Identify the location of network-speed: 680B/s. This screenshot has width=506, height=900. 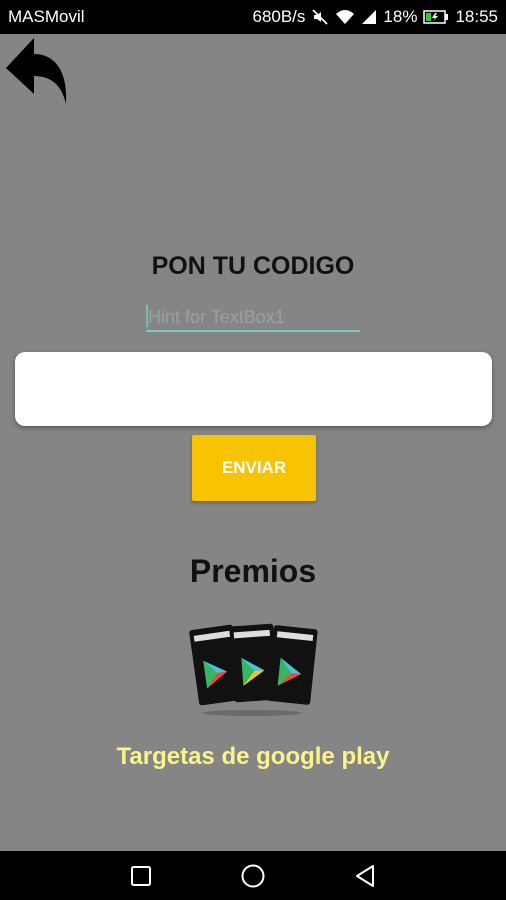
(279, 16).